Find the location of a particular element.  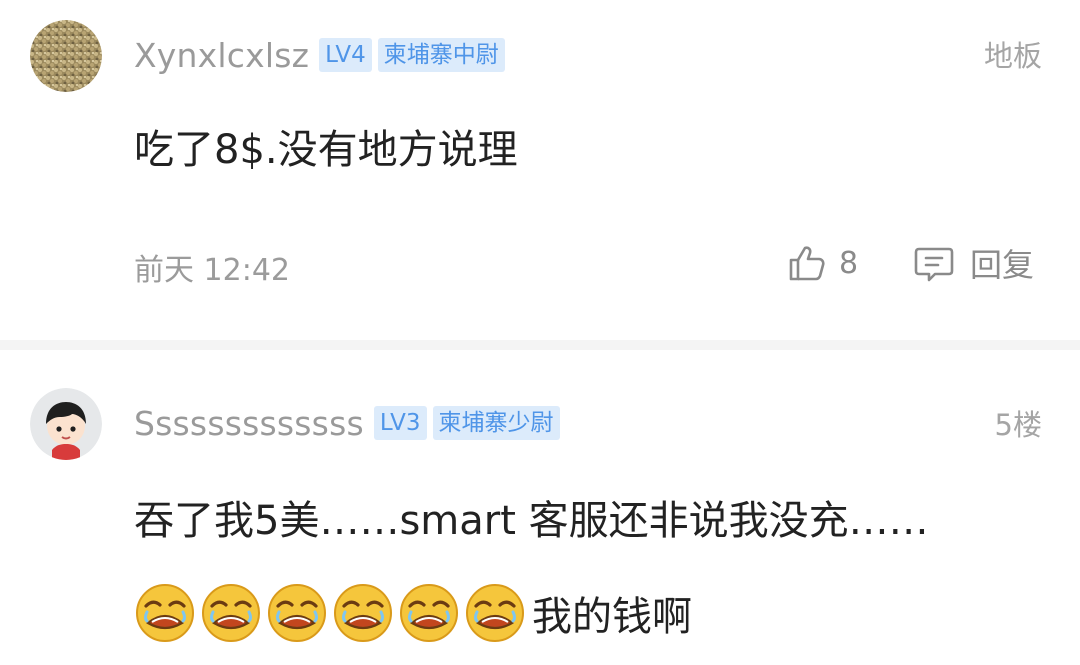

username: Sssssssssssss is located at coordinates (249, 423).